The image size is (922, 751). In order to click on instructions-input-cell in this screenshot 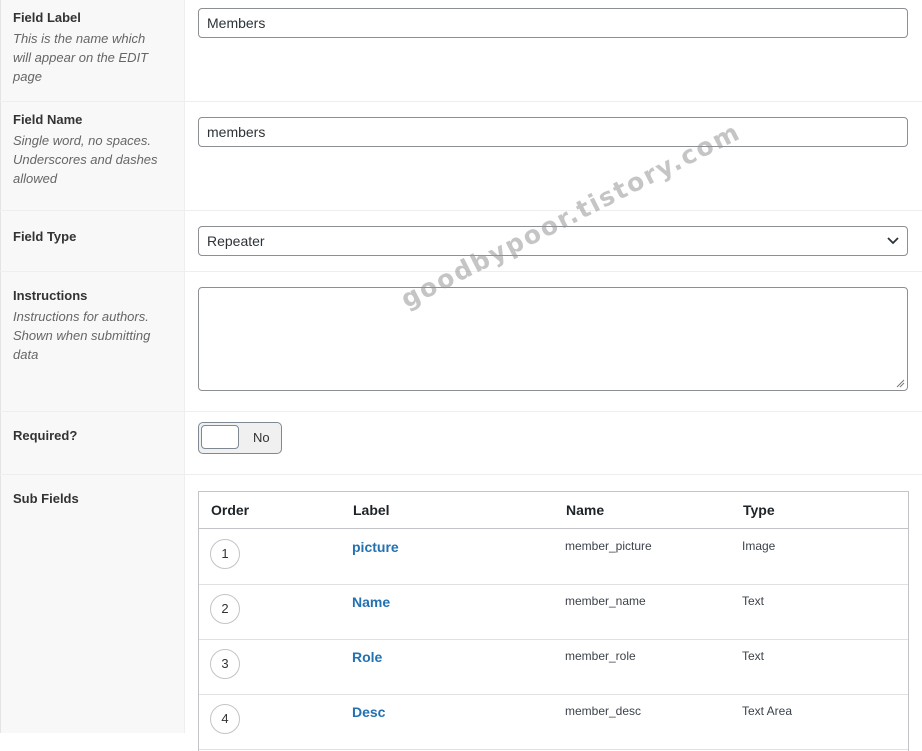, I will do `click(554, 341)`.